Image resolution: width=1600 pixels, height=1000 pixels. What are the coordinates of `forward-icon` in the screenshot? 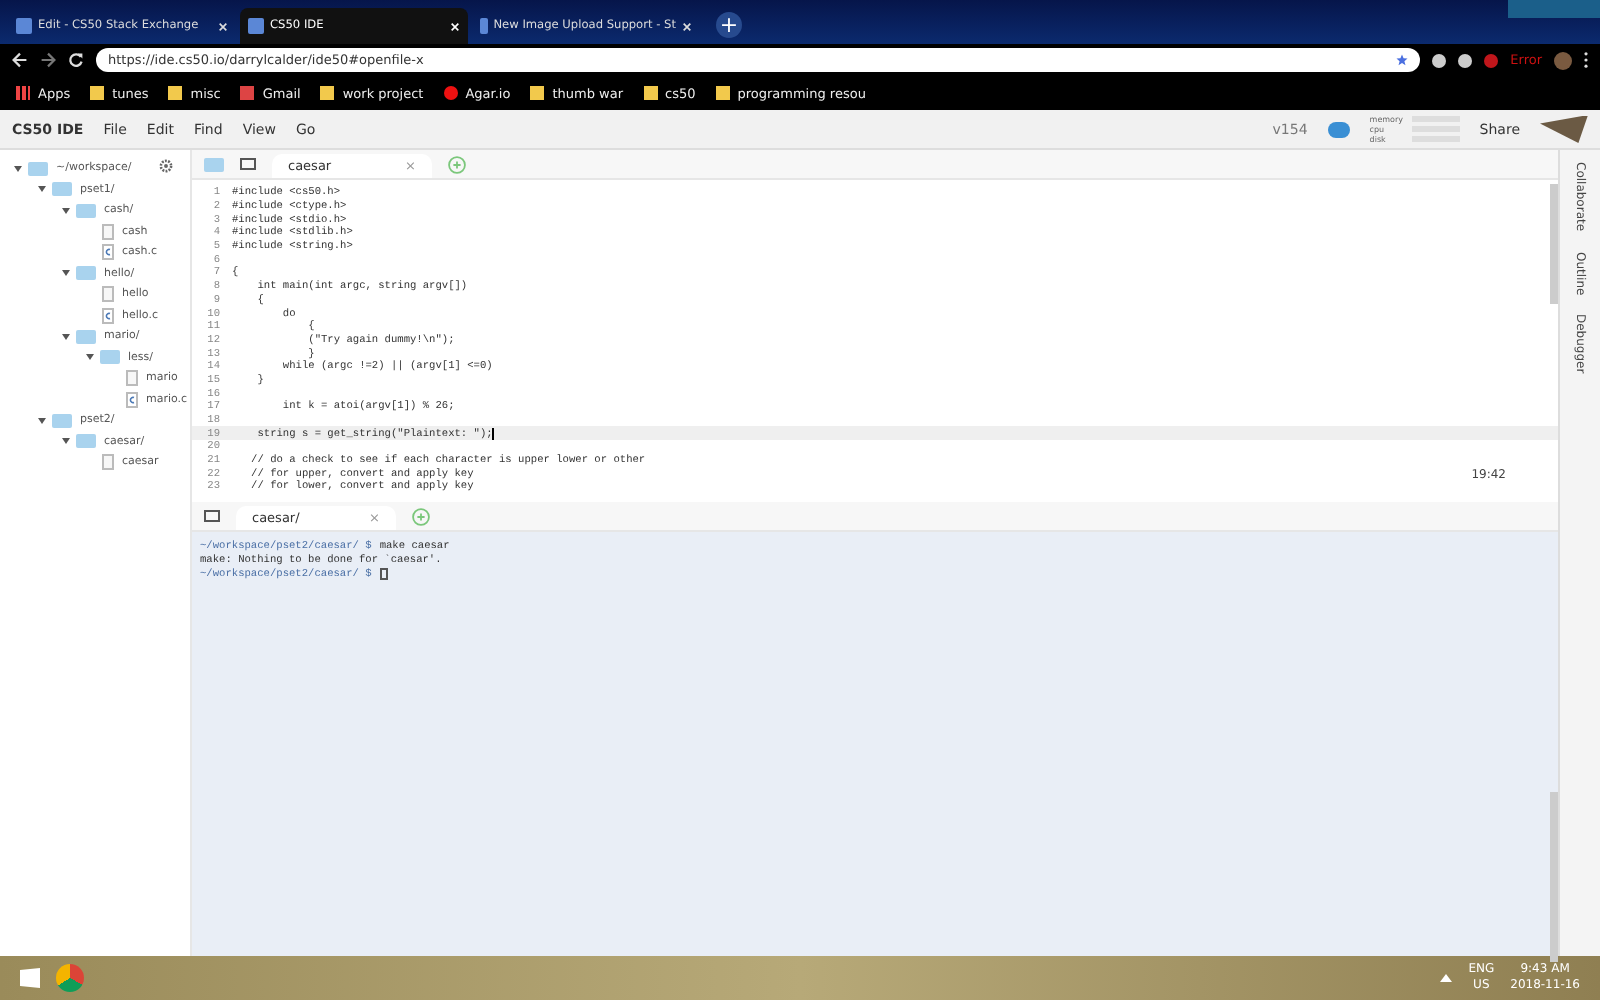 It's located at (48, 60).